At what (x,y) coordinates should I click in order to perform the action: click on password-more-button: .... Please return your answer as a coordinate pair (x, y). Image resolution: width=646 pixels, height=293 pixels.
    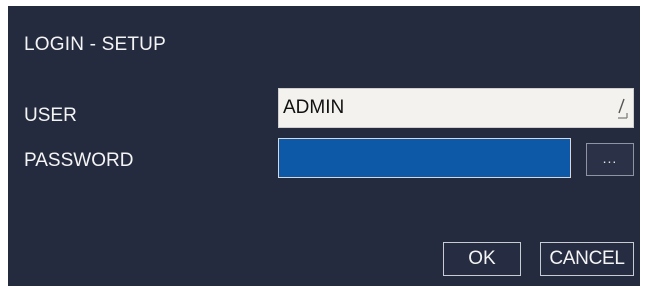
    Looking at the image, I should click on (610, 159).